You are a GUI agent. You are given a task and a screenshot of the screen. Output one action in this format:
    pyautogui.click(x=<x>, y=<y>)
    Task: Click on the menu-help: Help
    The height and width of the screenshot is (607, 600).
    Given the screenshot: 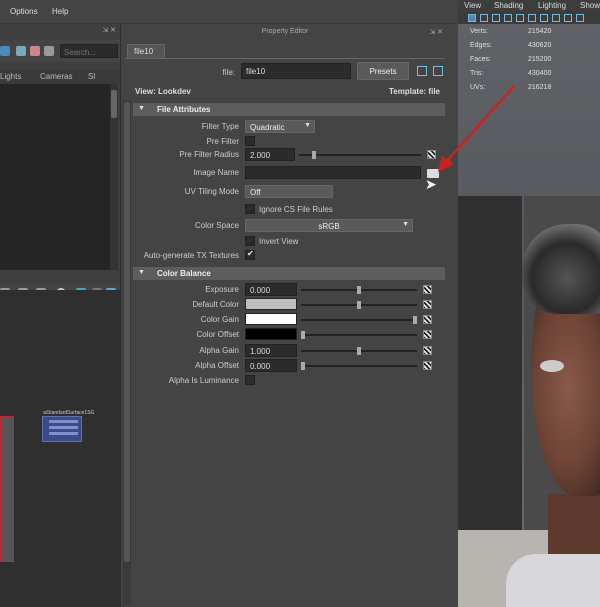 What is the action you would take?
    pyautogui.click(x=60, y=11)
    